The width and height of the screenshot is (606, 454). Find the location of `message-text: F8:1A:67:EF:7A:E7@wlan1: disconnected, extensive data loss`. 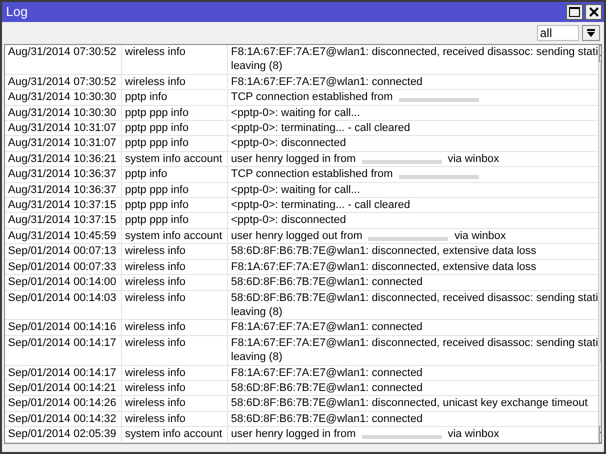

message-text: F8:1A:67:EF:7A:E7@wlan1: disconnected, extensive data loss is located at coordinates (383, 267).